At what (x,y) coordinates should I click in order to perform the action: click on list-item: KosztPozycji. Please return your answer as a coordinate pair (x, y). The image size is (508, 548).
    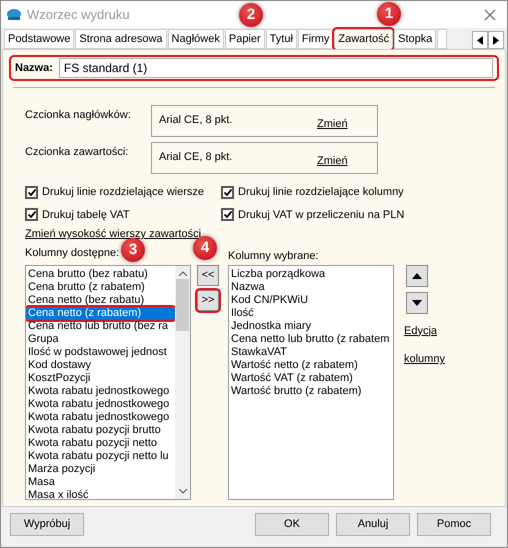
    Looking at the image, I should click on (100, 378).